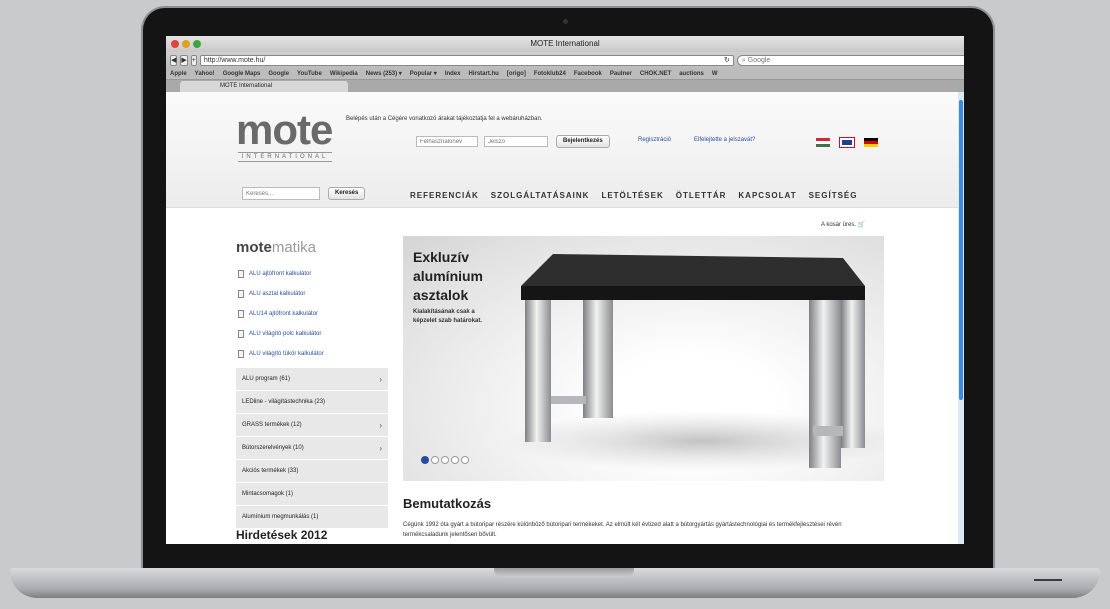  I want to click on category-label: GRASS termékek (12), so click(272, 425).